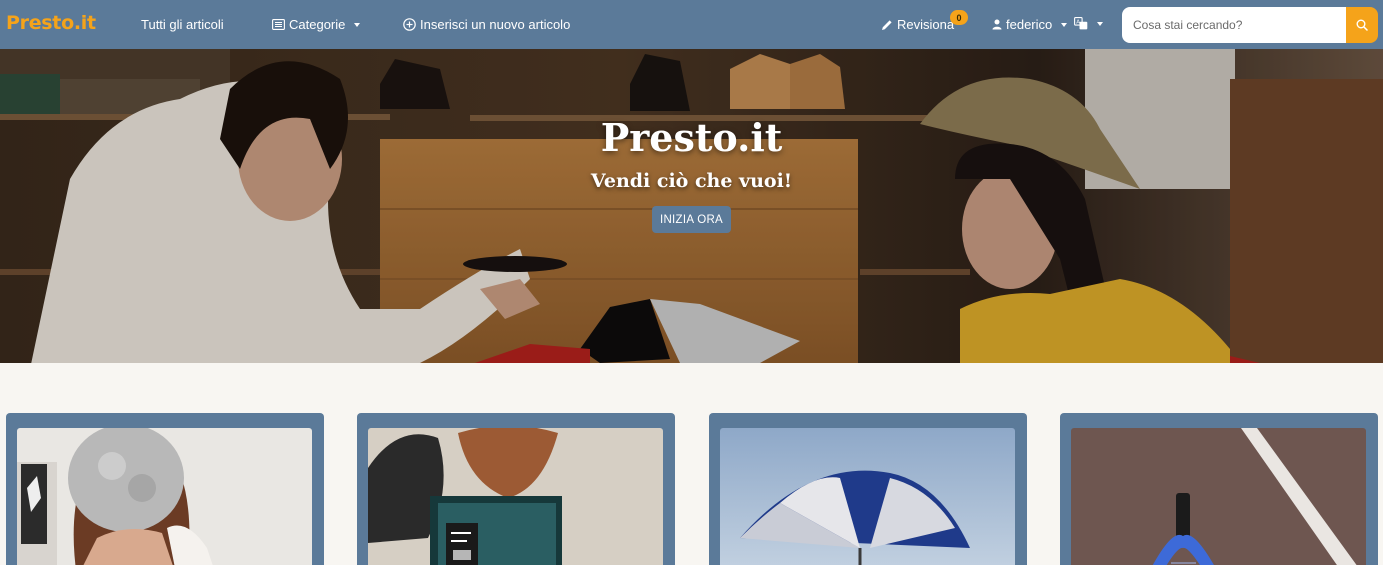 Image resolution: width=1383 pixels, height=565 pixels. I want to click on hero-title: Presto.it, so click(691, 137).